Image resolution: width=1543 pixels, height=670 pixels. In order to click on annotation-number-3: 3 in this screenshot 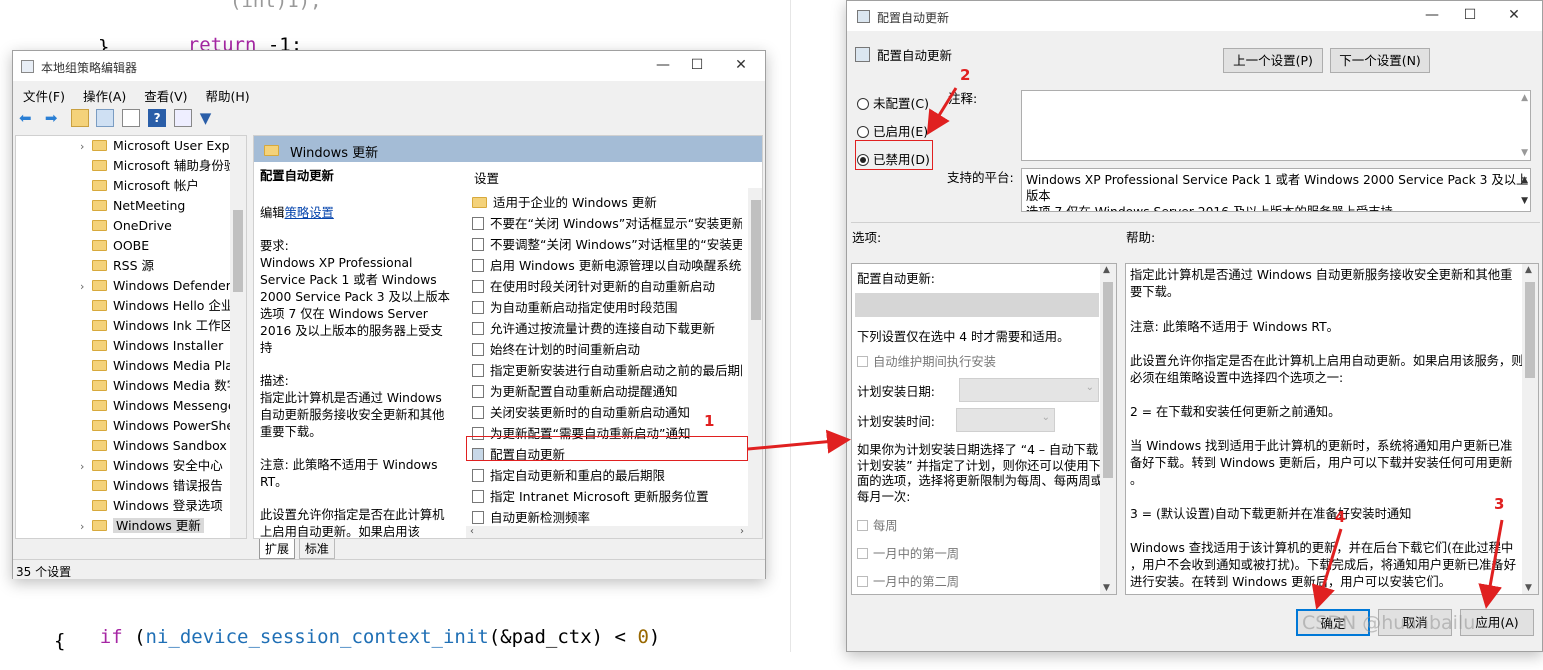, I will do `click(1499, 504)`.